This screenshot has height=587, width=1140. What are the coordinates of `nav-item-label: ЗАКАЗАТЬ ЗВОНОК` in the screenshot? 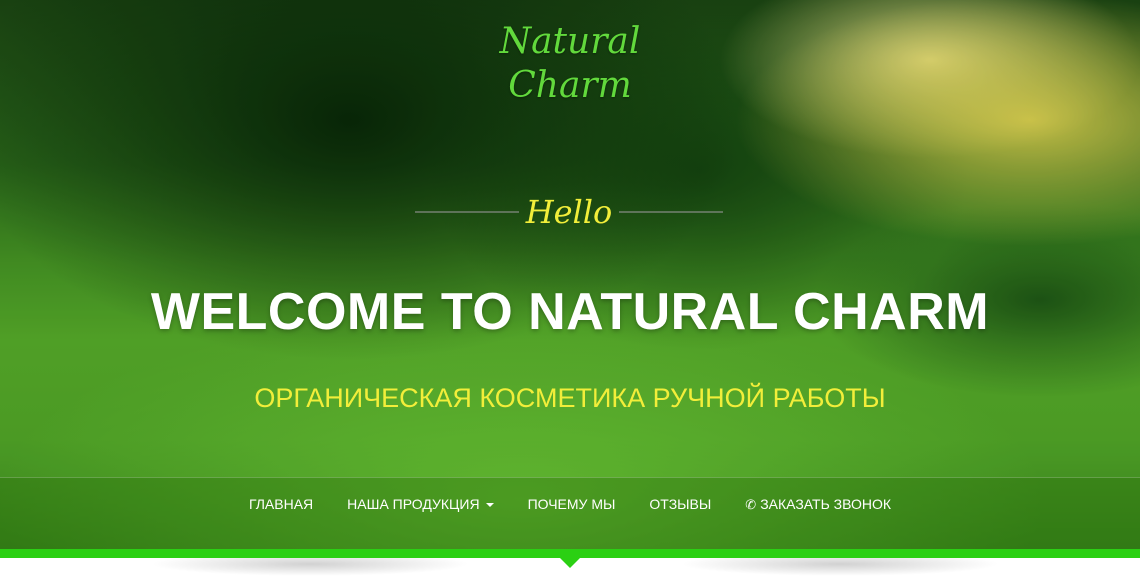 It's located at (826, 504).